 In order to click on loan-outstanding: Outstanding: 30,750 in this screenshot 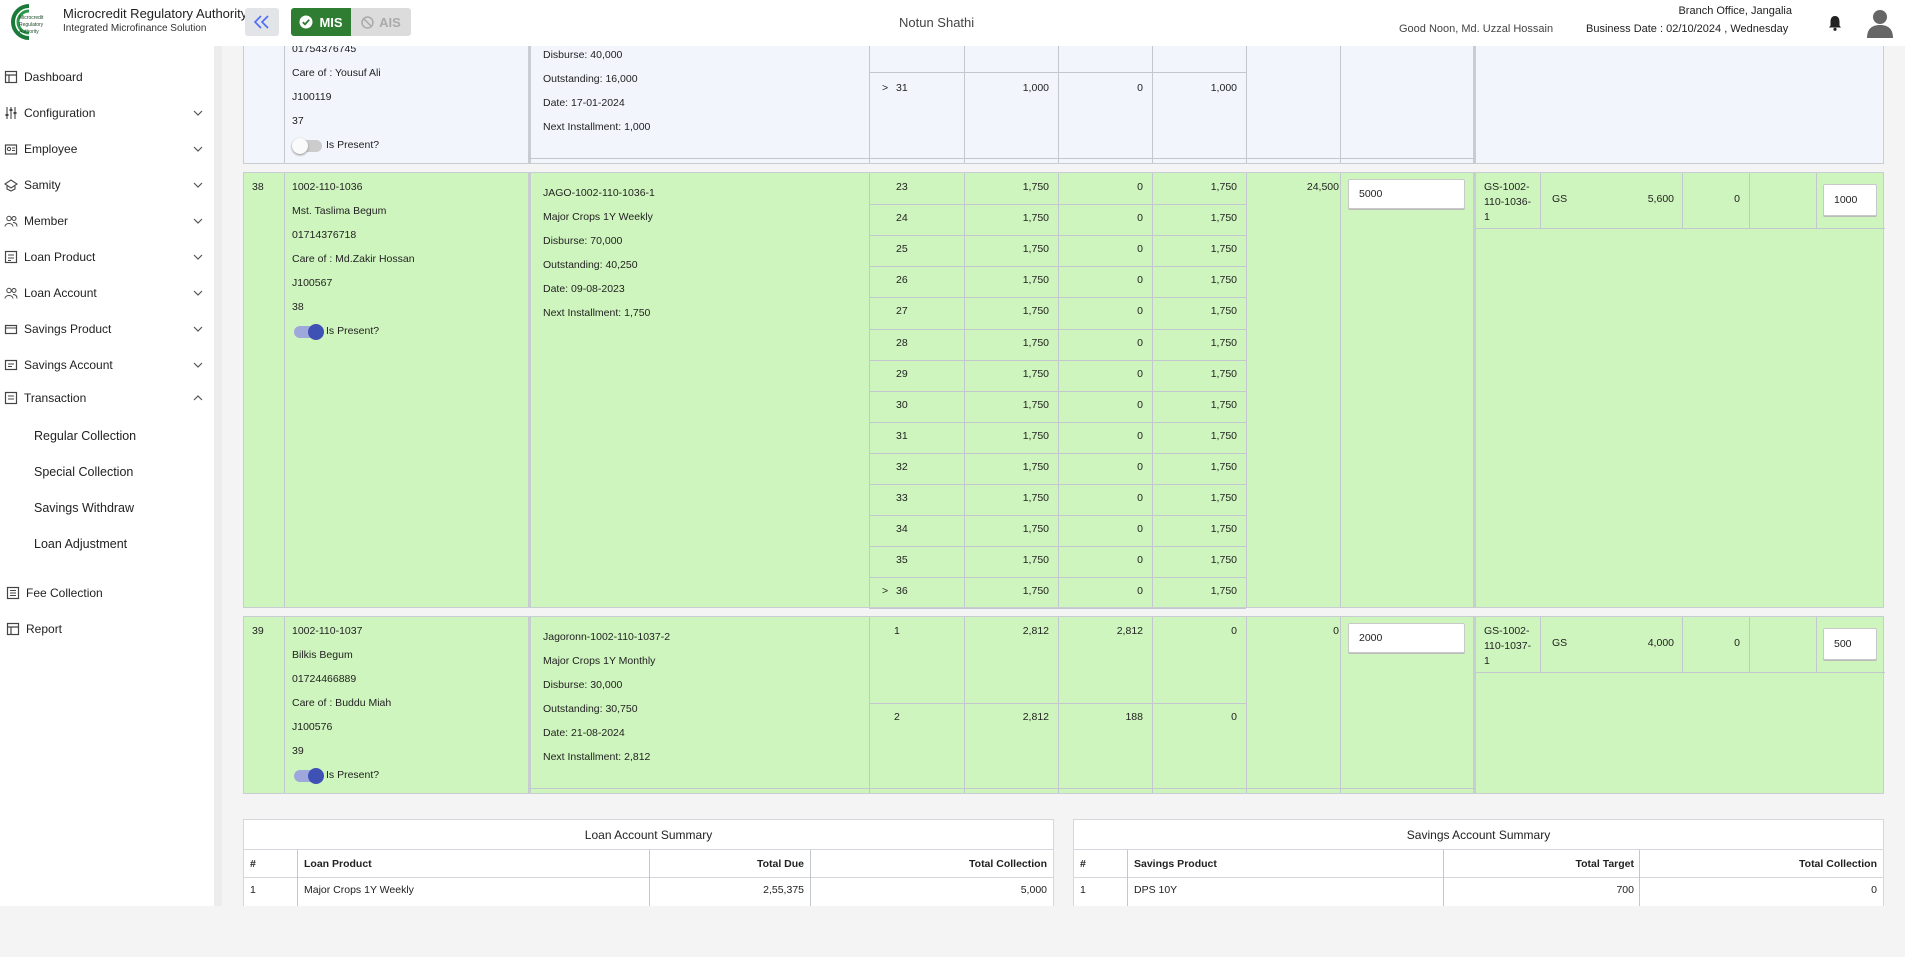, I will do `click(590, 709)`.